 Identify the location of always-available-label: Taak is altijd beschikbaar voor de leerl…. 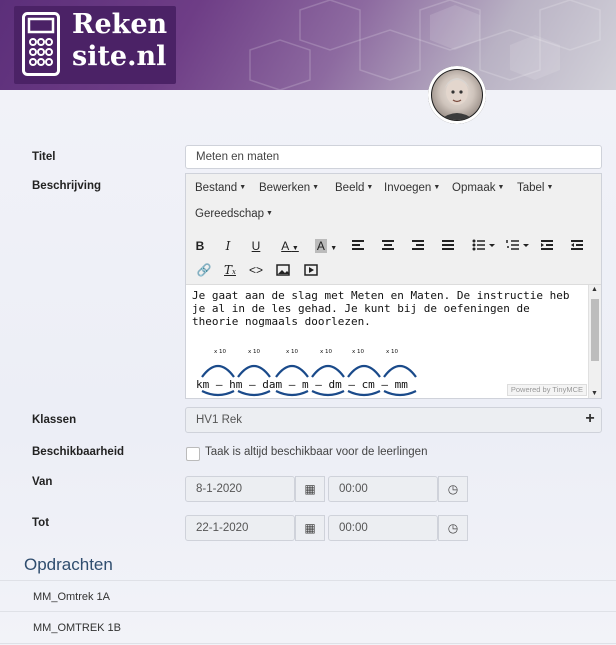
(316, 452).